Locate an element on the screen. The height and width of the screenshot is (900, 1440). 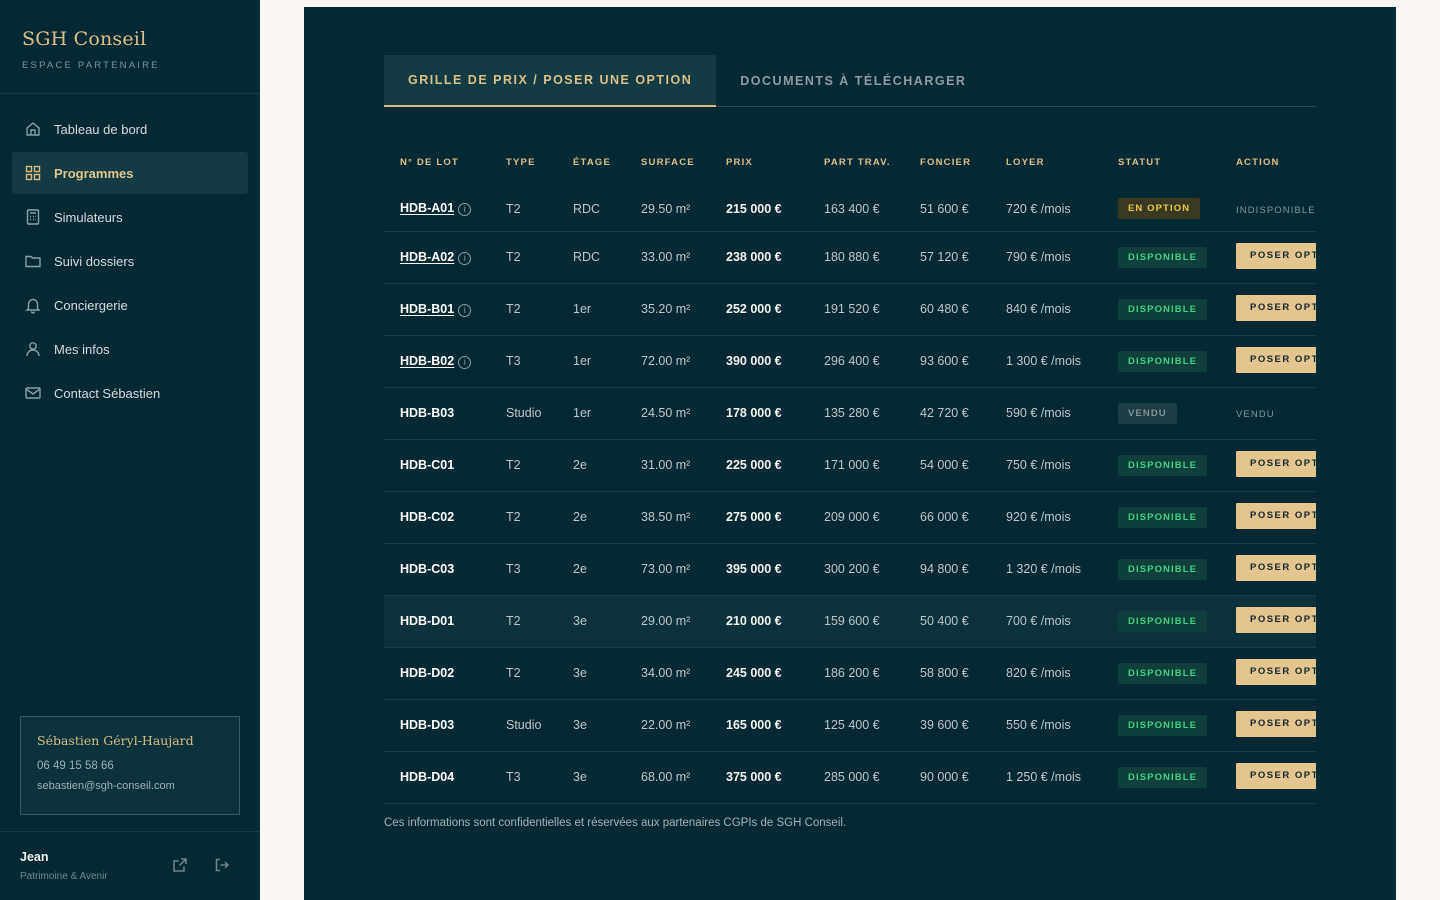
lot-cell: HDB-C03 is located at coordinates (437, 569).